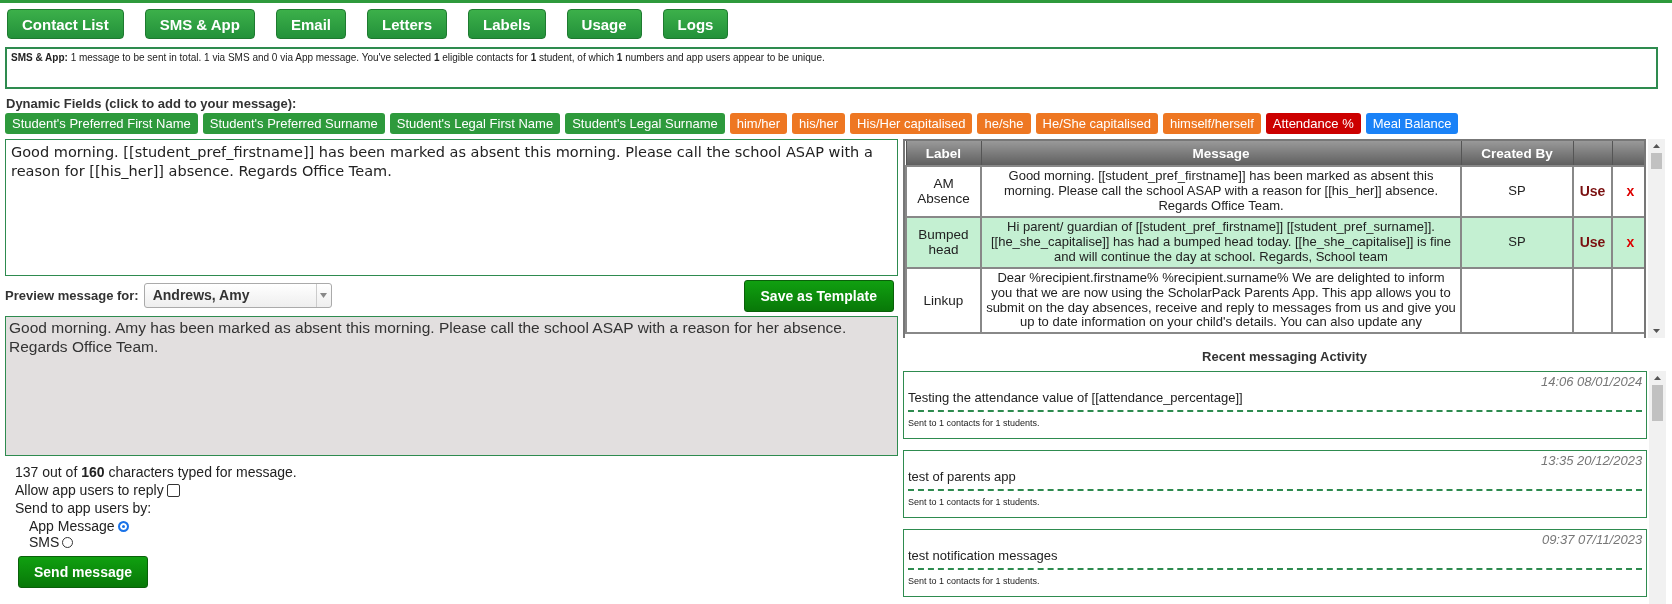 This screenshot has width=1672, height=604. What do you see at coordinates (451, 386) in the screenshot?
I see `message-preview: Good morning. Amy has been marked as absent this morning. Please call the school ASAP with a reason for her absence. Regards Office Team.` at bounding box center [451, 386].